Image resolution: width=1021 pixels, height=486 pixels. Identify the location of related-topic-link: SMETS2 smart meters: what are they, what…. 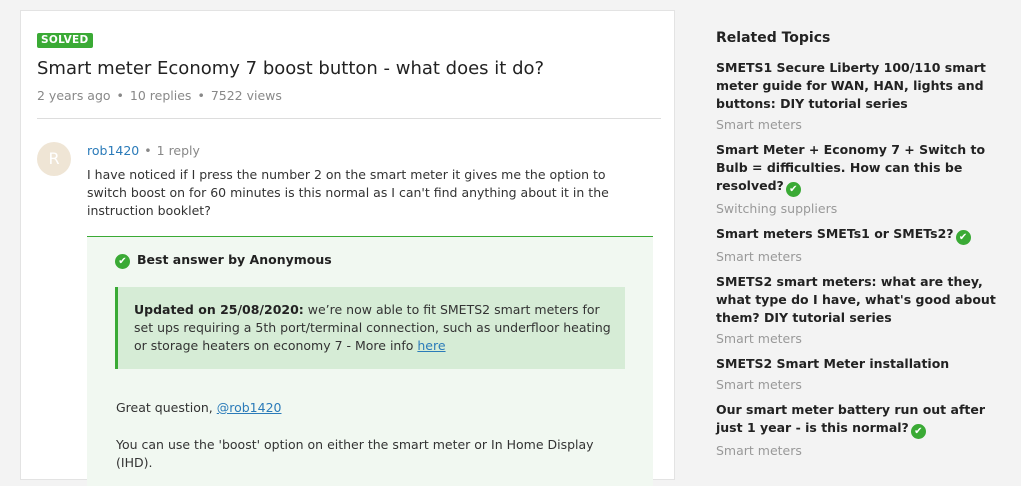
(861, 300).